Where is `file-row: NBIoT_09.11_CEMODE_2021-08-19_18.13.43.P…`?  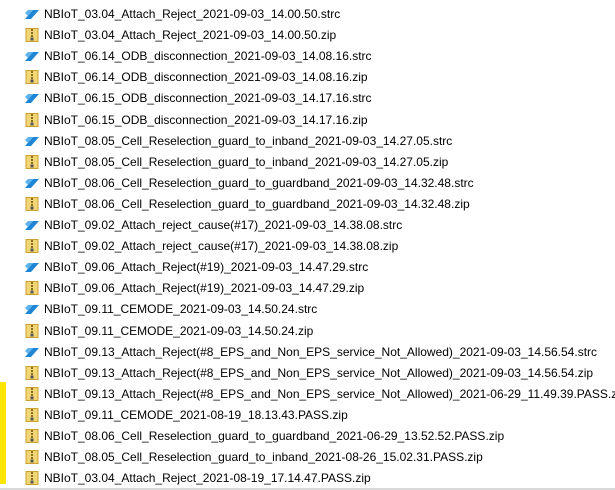
file-row: NBIoT_09.11_CEMODE_2021-08-19_18.13.43.P… is located at coordinates (300, 415).